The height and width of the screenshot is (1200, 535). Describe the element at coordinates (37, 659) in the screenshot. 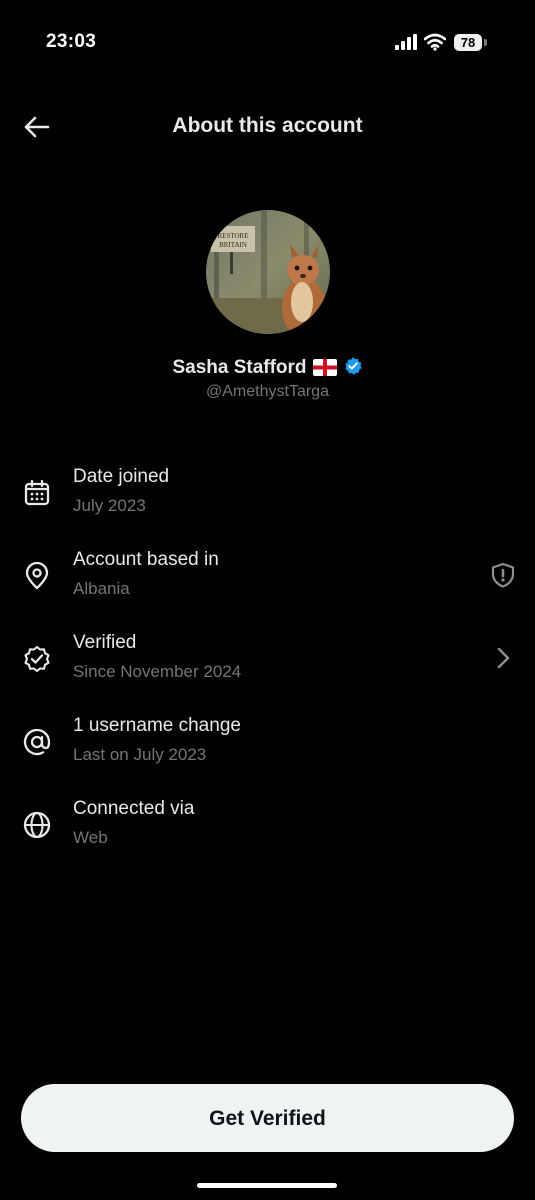

I see `verified-check-icon` at that location.